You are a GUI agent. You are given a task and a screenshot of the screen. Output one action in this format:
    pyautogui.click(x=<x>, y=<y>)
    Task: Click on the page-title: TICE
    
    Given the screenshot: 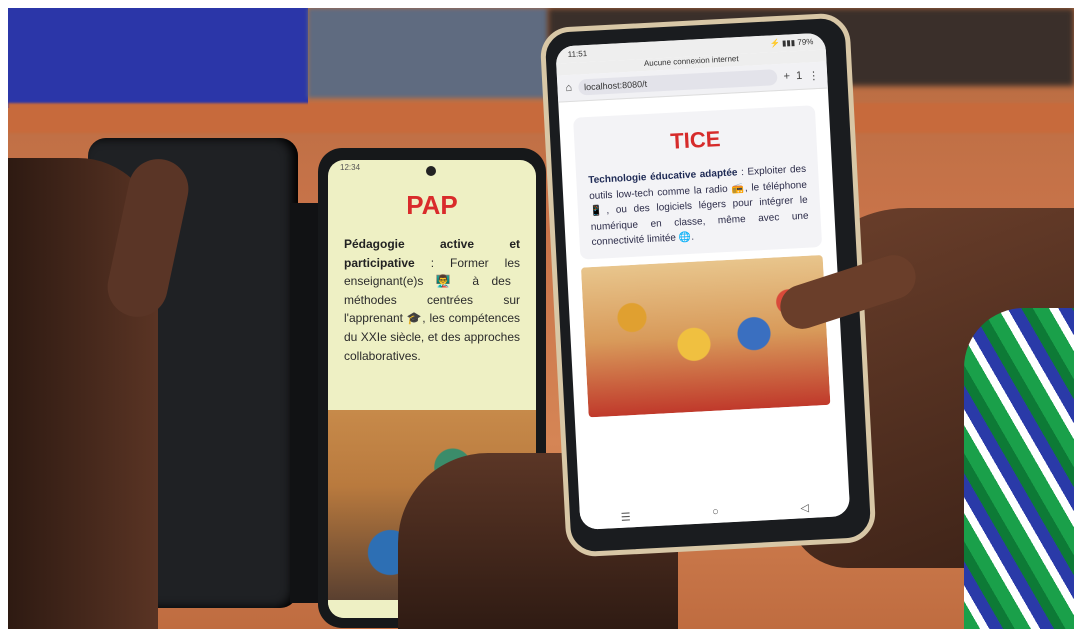 What is the action you would take?
    pyautogui.click(x=695, y=140)
    